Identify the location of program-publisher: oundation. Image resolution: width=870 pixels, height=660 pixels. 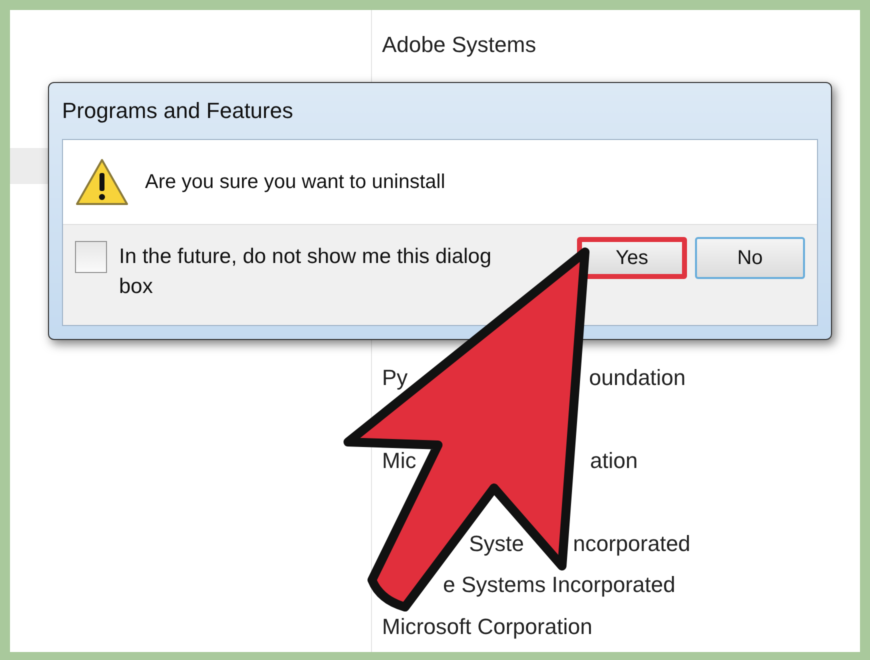
(637, 378).